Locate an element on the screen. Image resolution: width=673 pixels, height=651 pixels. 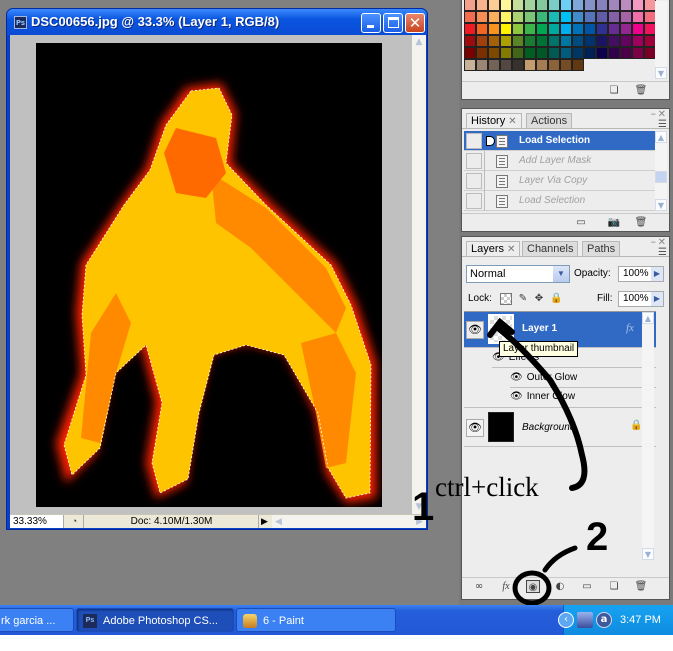
trash-icon: 🗑 is located at coordinates (641, 90).